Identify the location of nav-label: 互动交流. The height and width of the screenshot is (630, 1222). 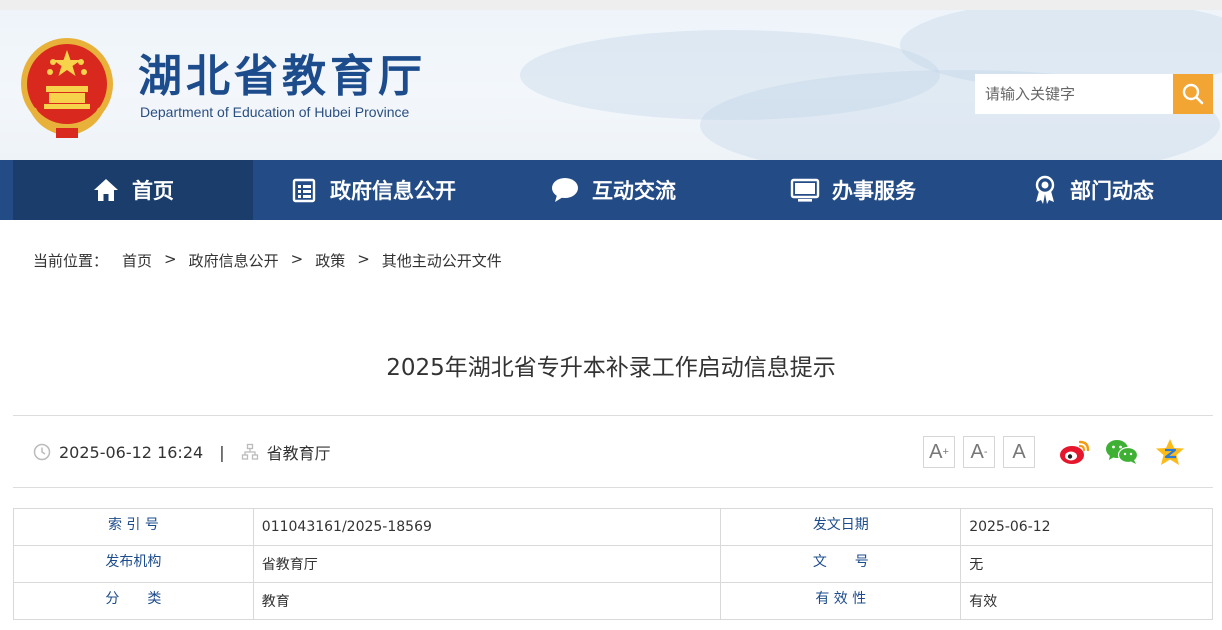
(634, 191).